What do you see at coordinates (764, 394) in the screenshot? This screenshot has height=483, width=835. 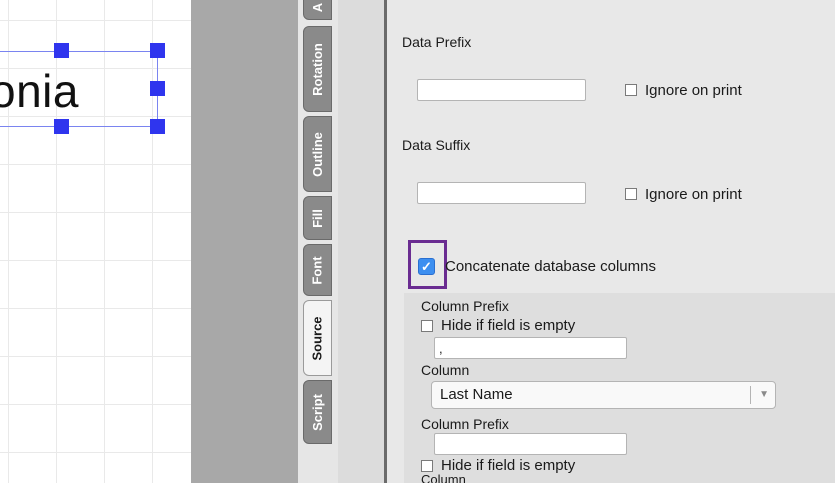 I see `chevron-down-icon: ▼` at bounding box center [764, 394].